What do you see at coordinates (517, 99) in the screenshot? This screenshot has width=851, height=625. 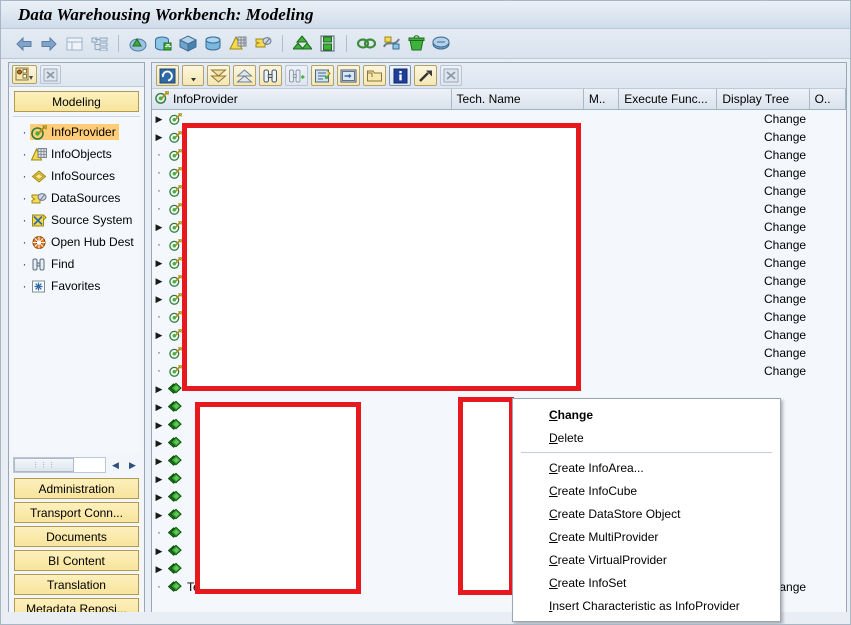 I see `column-header-tech-name: Tech. Name` at bounding box center [517, 99].